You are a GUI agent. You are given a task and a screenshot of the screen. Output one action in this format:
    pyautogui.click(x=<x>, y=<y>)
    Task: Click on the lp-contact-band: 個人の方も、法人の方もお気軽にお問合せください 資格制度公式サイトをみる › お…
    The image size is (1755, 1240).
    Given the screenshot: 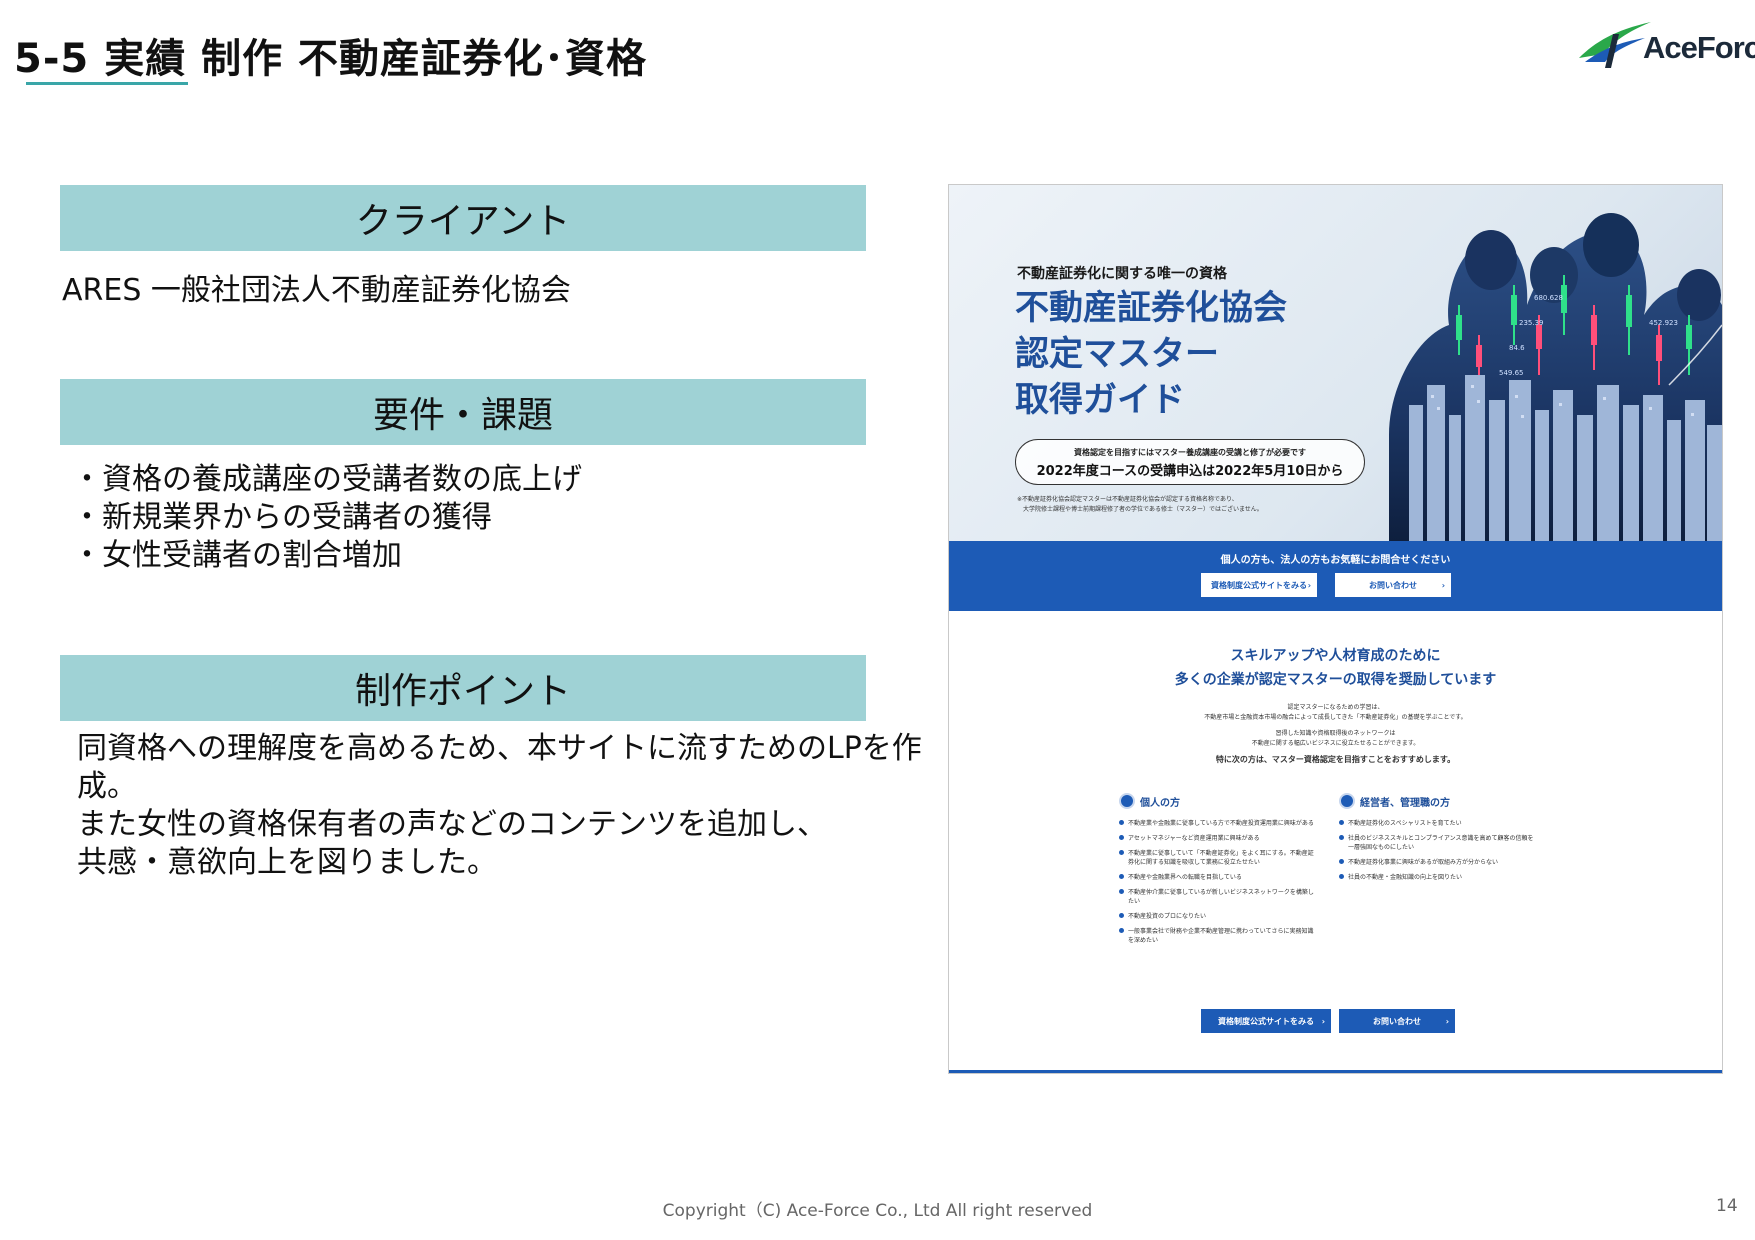 What is the action you would take?
    pyautogui.click(x=1335, y=576)
    